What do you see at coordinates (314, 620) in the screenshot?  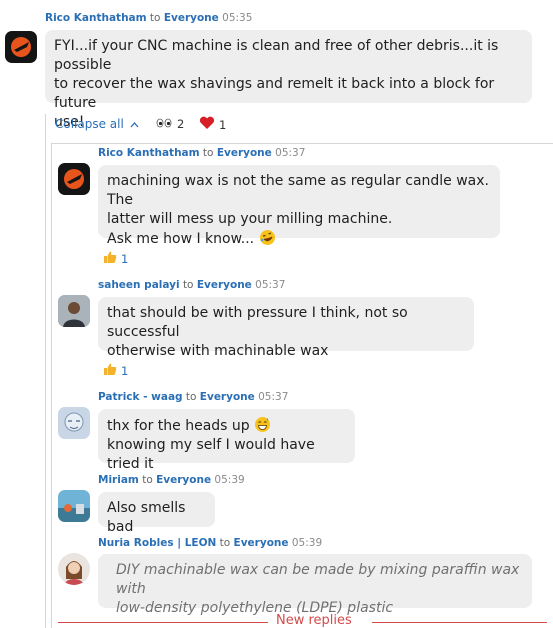 I see `new-replies-label: New replies` at bounding box center [314, 620].